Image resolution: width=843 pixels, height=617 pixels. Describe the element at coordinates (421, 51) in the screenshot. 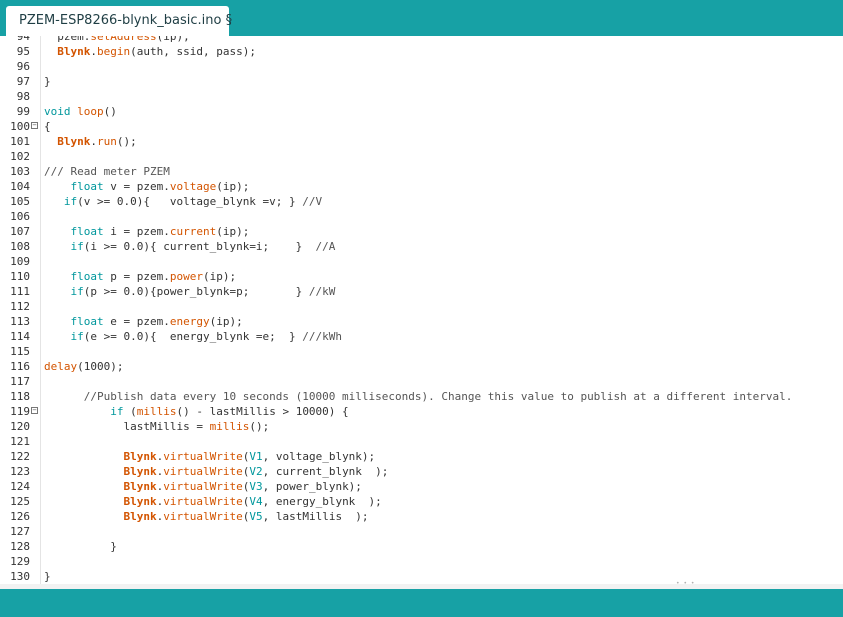

I see `code-line: 95 Blynk.begin(auth, ssid, pass);` at that location.